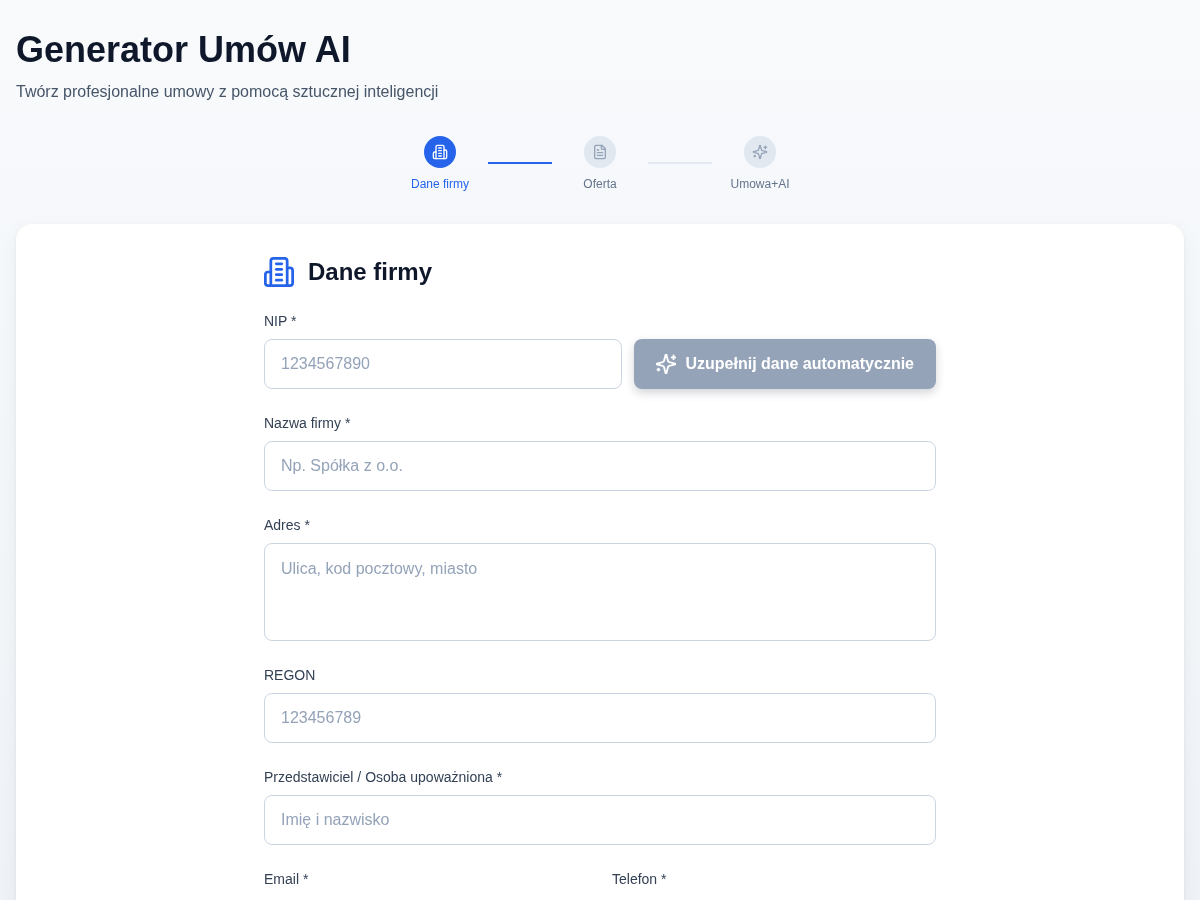  I want to click on field-label: NIP *, so click(280, 321).